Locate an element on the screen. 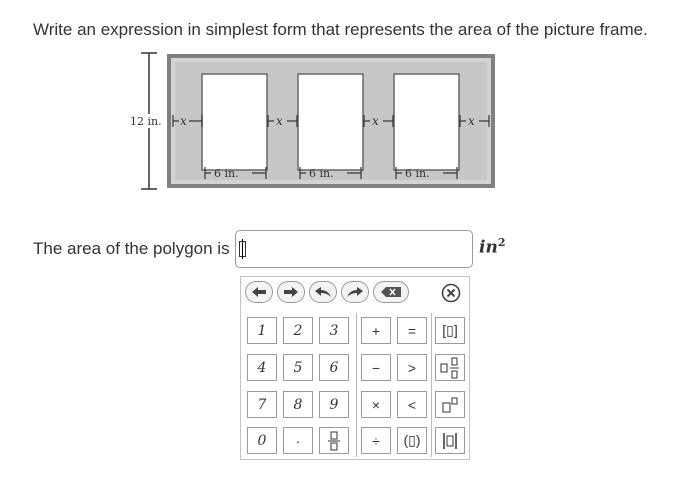 The height and width of the screenshot is (500, 687). right-arrow-icon is located at coordinates (291, 292).